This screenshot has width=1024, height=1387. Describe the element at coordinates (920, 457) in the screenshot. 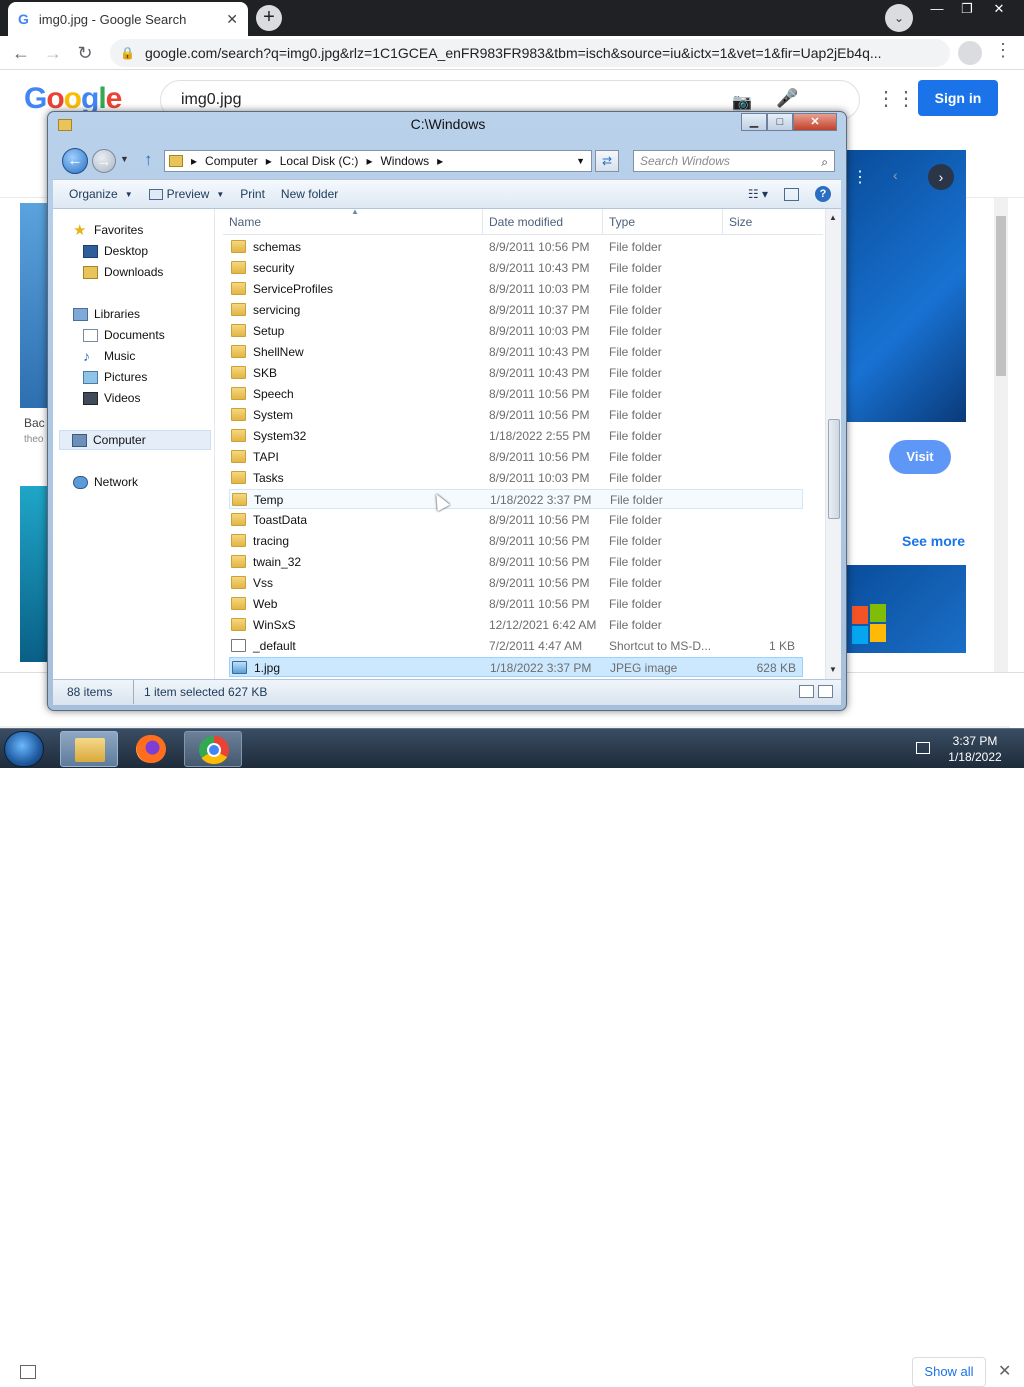

I see `visit-button: Visit` at that location.